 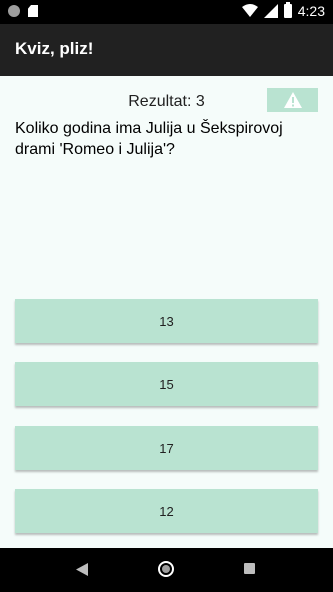 I want to click on home-icon, so click(x=166, y=569).